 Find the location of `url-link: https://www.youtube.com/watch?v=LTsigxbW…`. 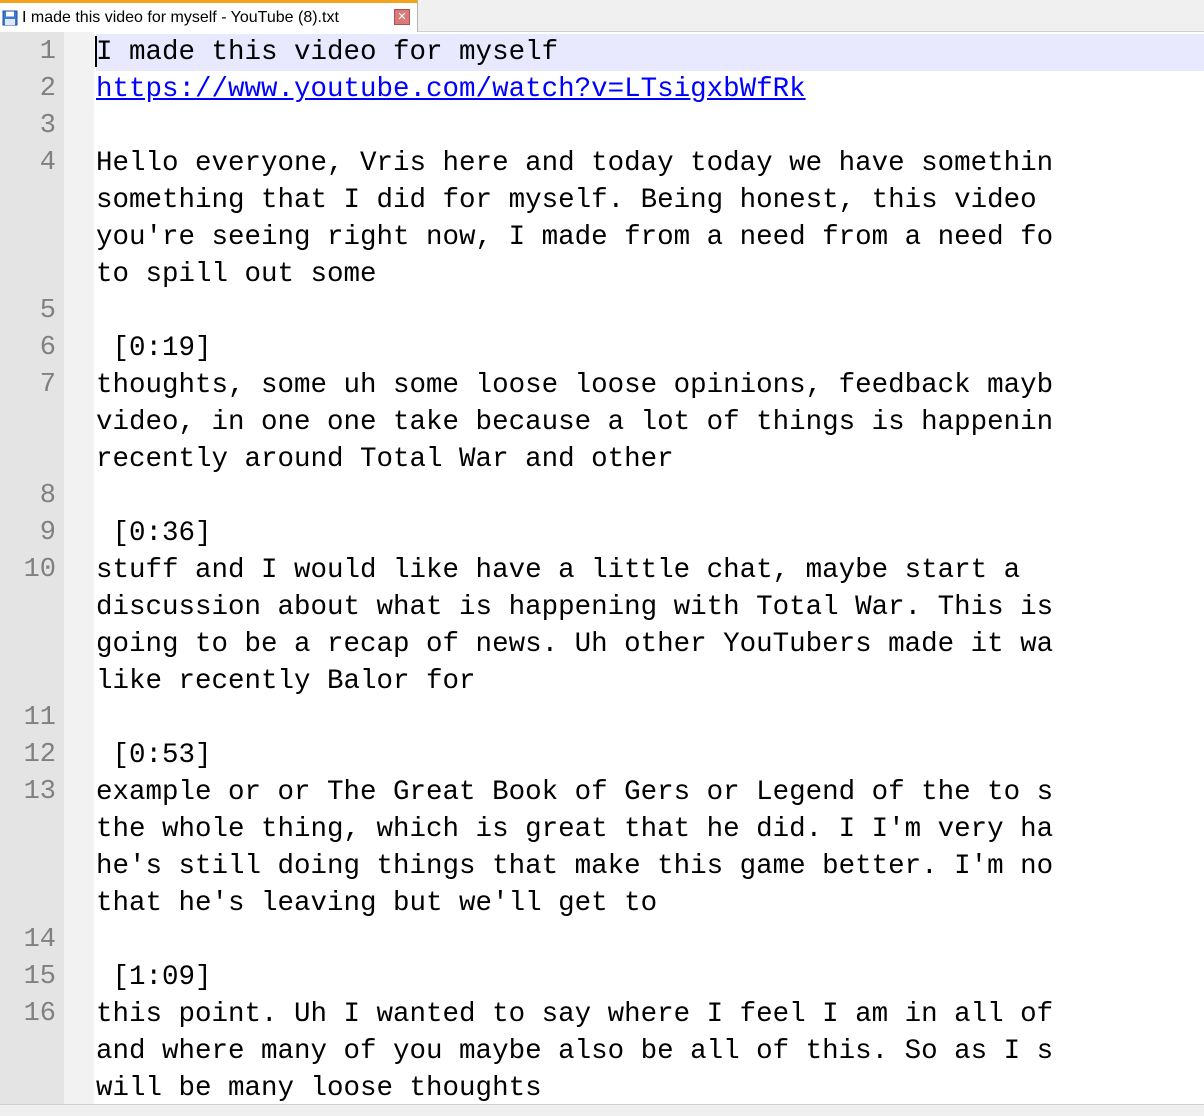

url-link: https://www.youtube.com/watch?v=LTsigxbW… is located at coordinates (650, 89).